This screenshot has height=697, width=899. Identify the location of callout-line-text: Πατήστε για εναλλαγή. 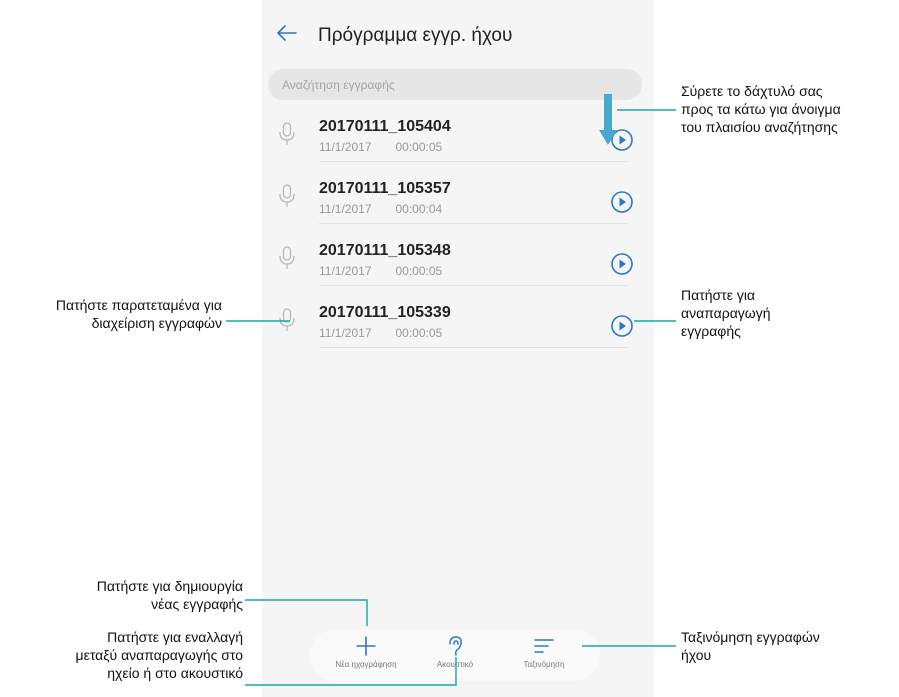
(175, 637).